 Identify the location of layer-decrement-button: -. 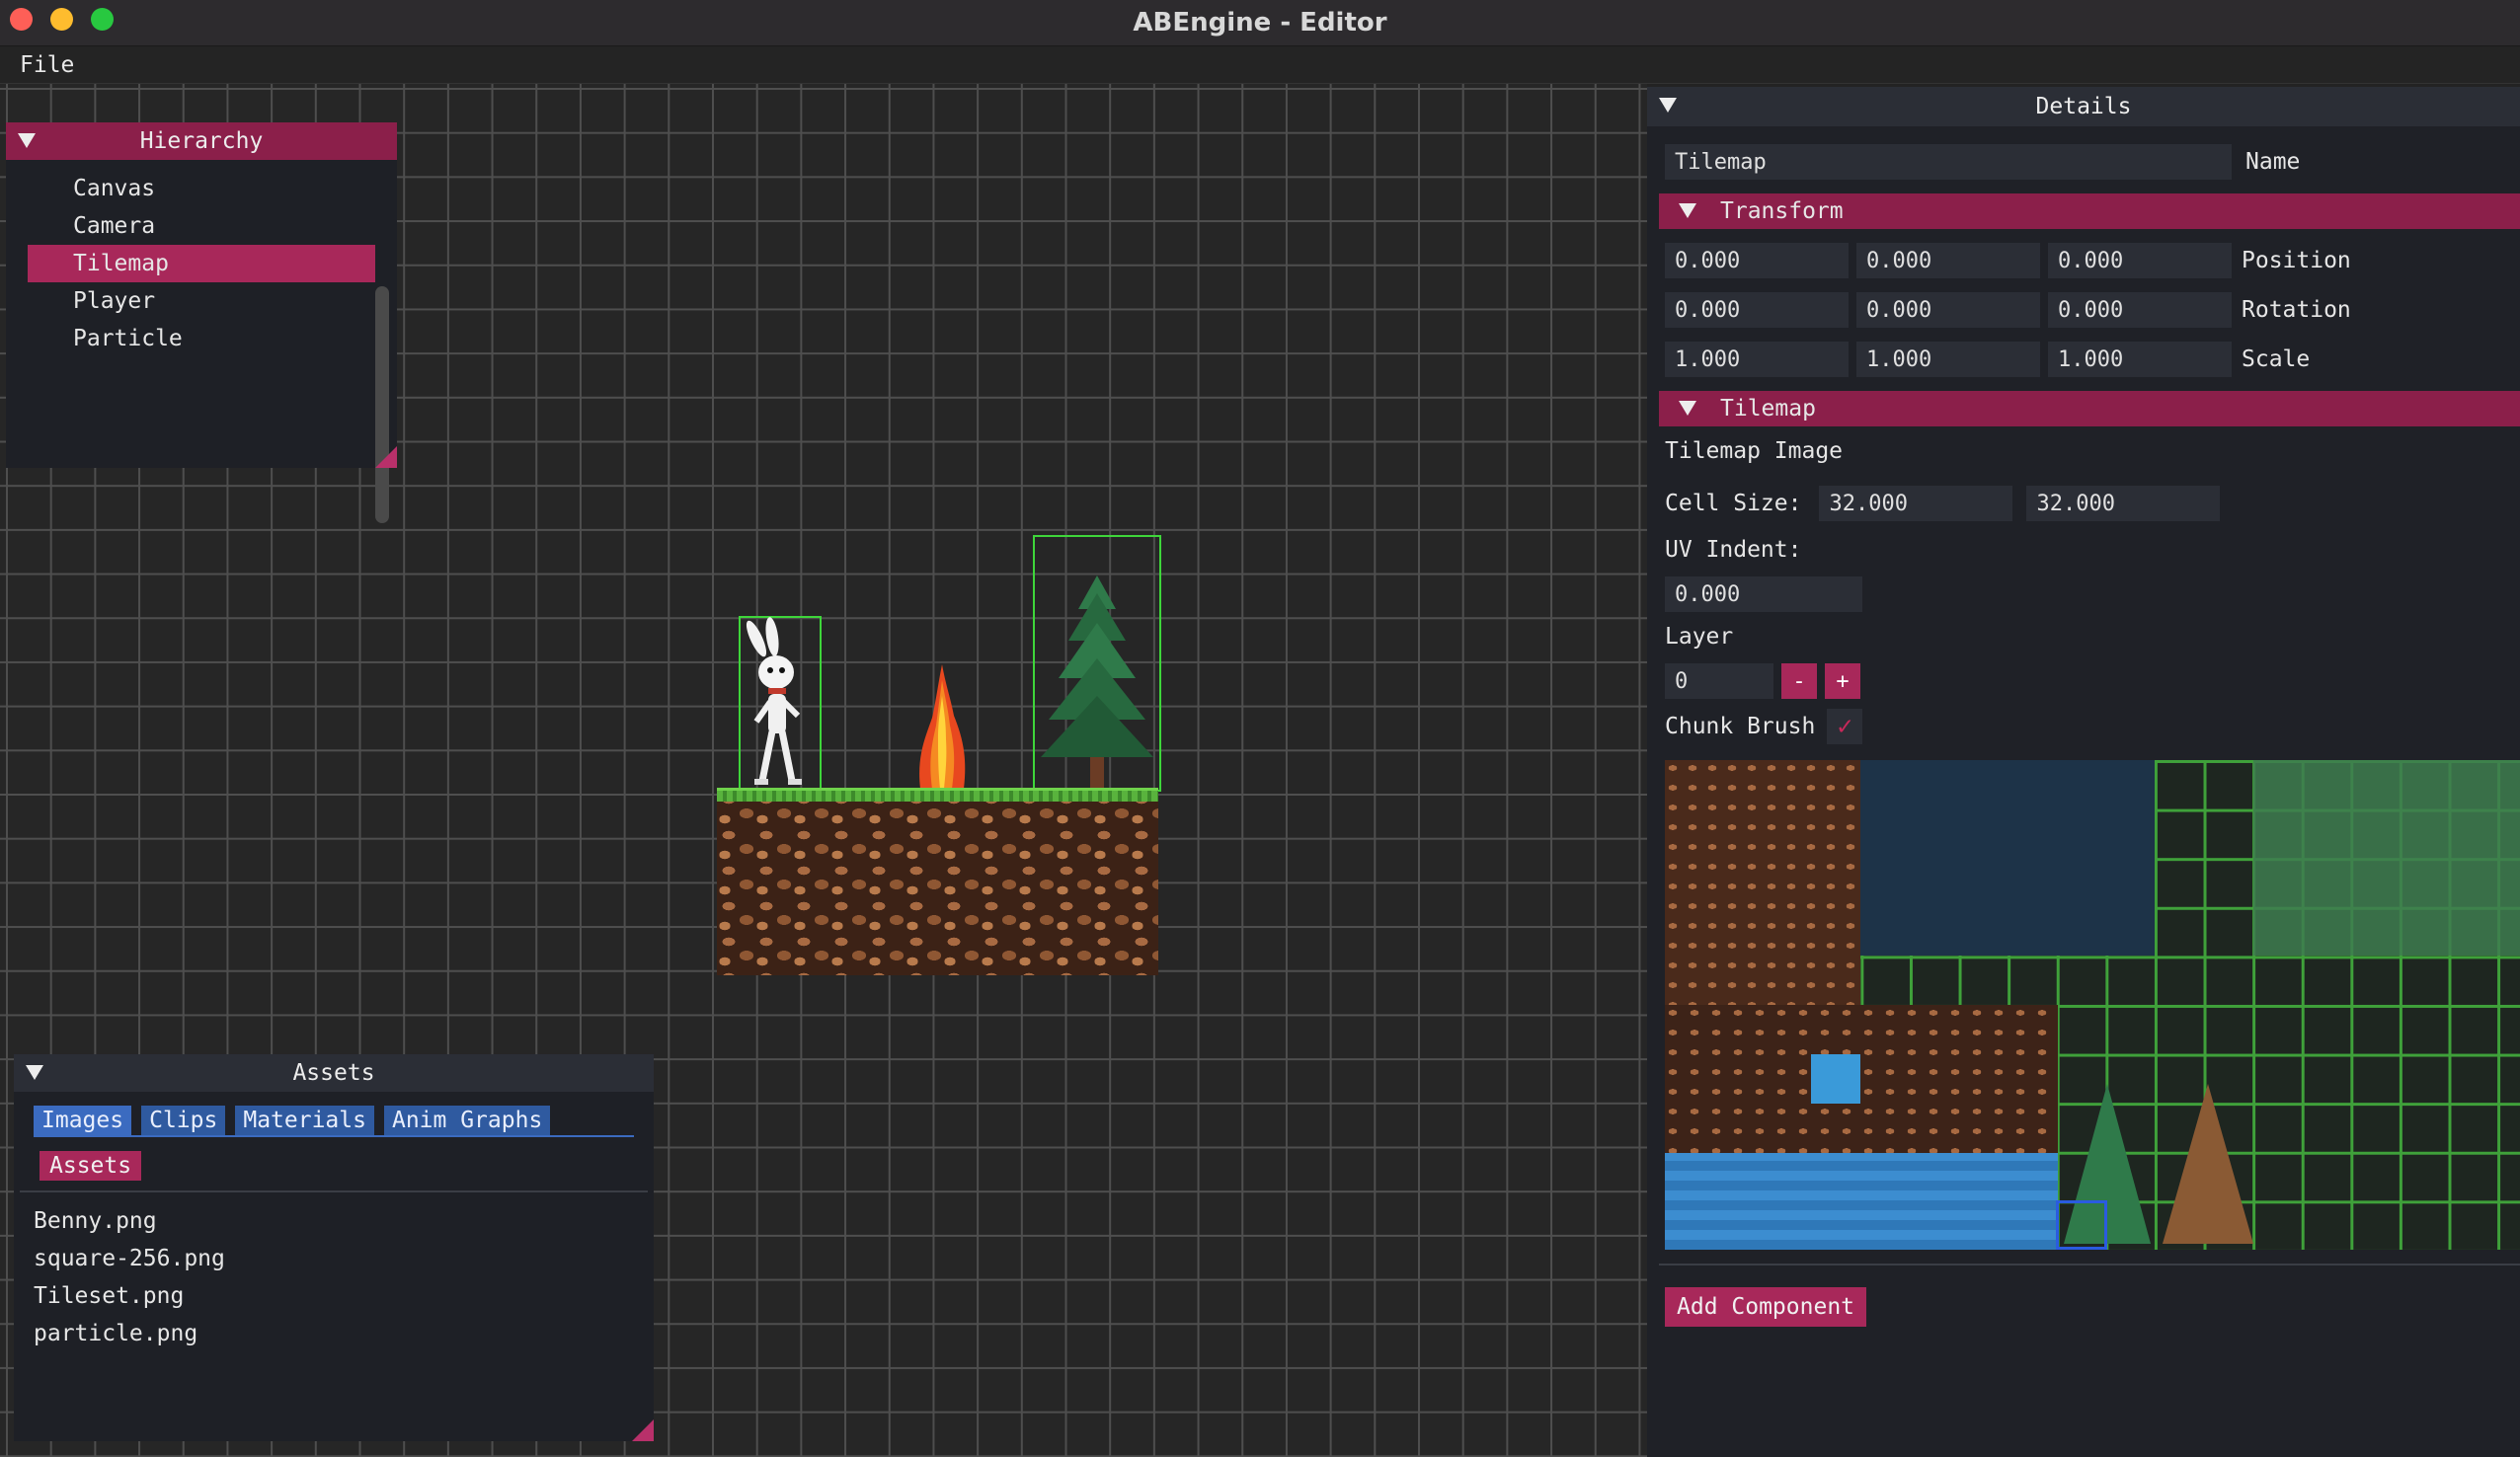
(1799, 681).